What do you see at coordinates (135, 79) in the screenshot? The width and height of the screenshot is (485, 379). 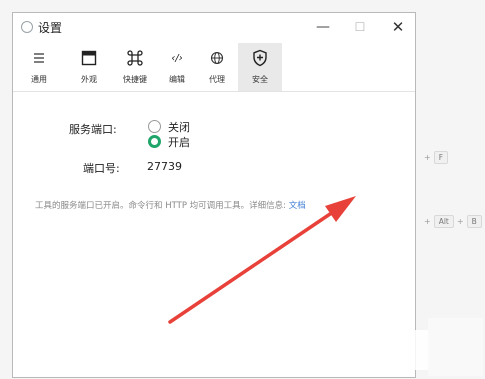 I see `tab-label: 快捷键` at bounding box center [135, 79].